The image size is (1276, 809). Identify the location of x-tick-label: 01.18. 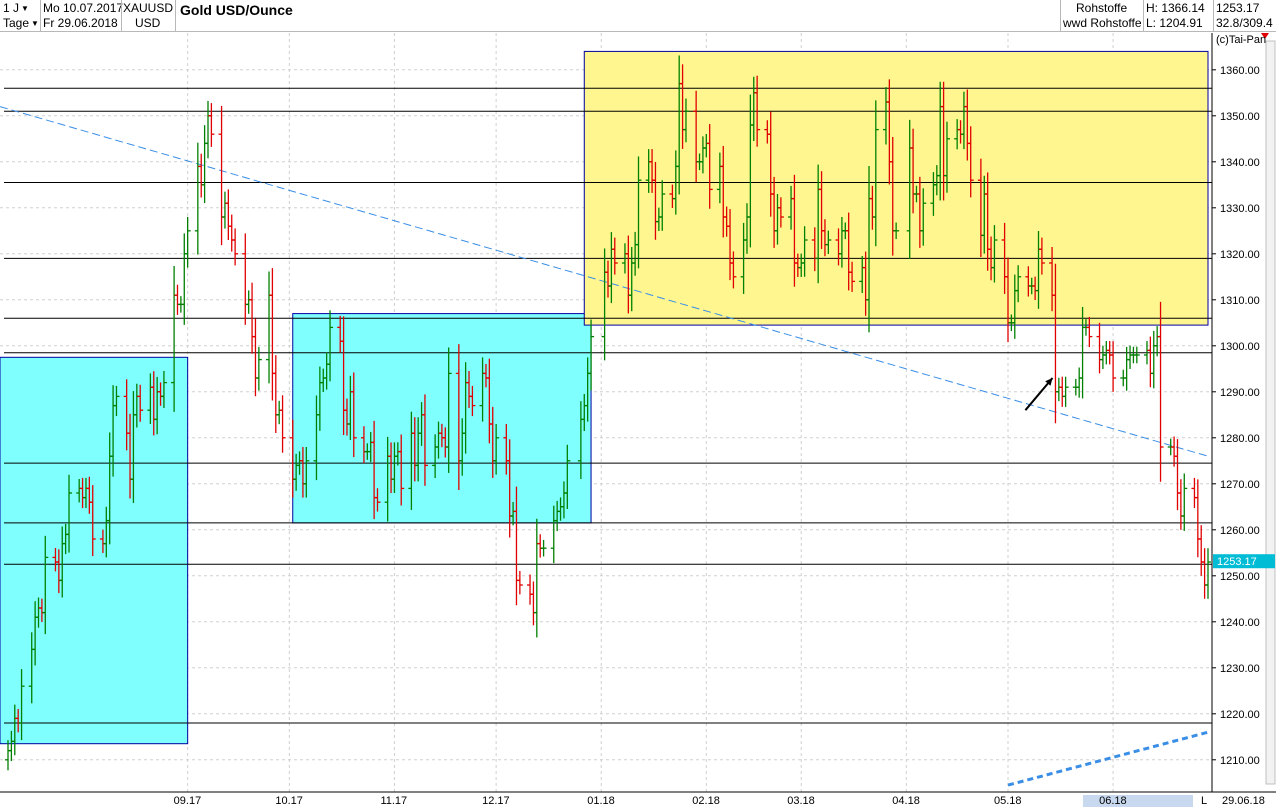
(601, 801).